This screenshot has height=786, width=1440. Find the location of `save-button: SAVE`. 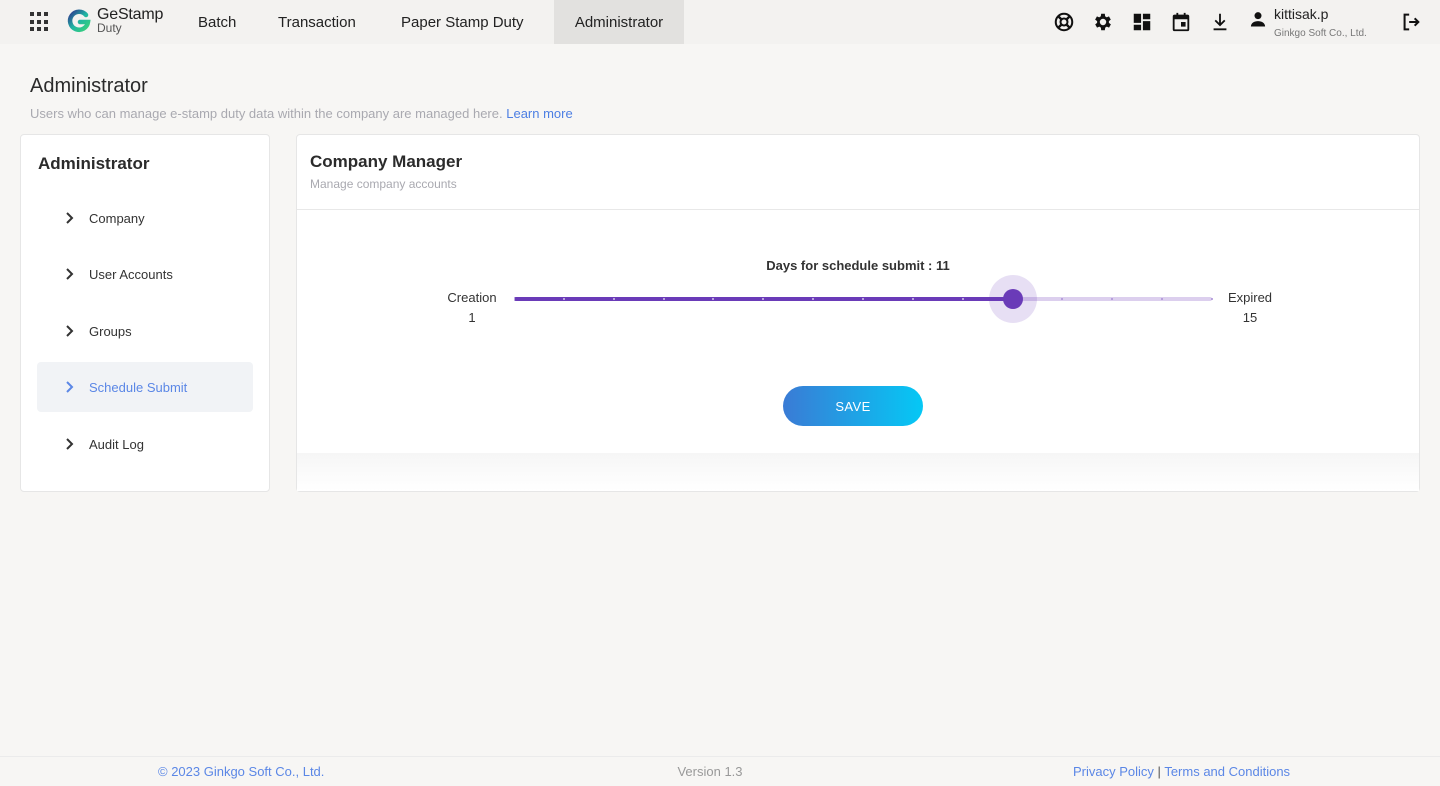

save-button: SAVE is located at coordinates (853, 406).